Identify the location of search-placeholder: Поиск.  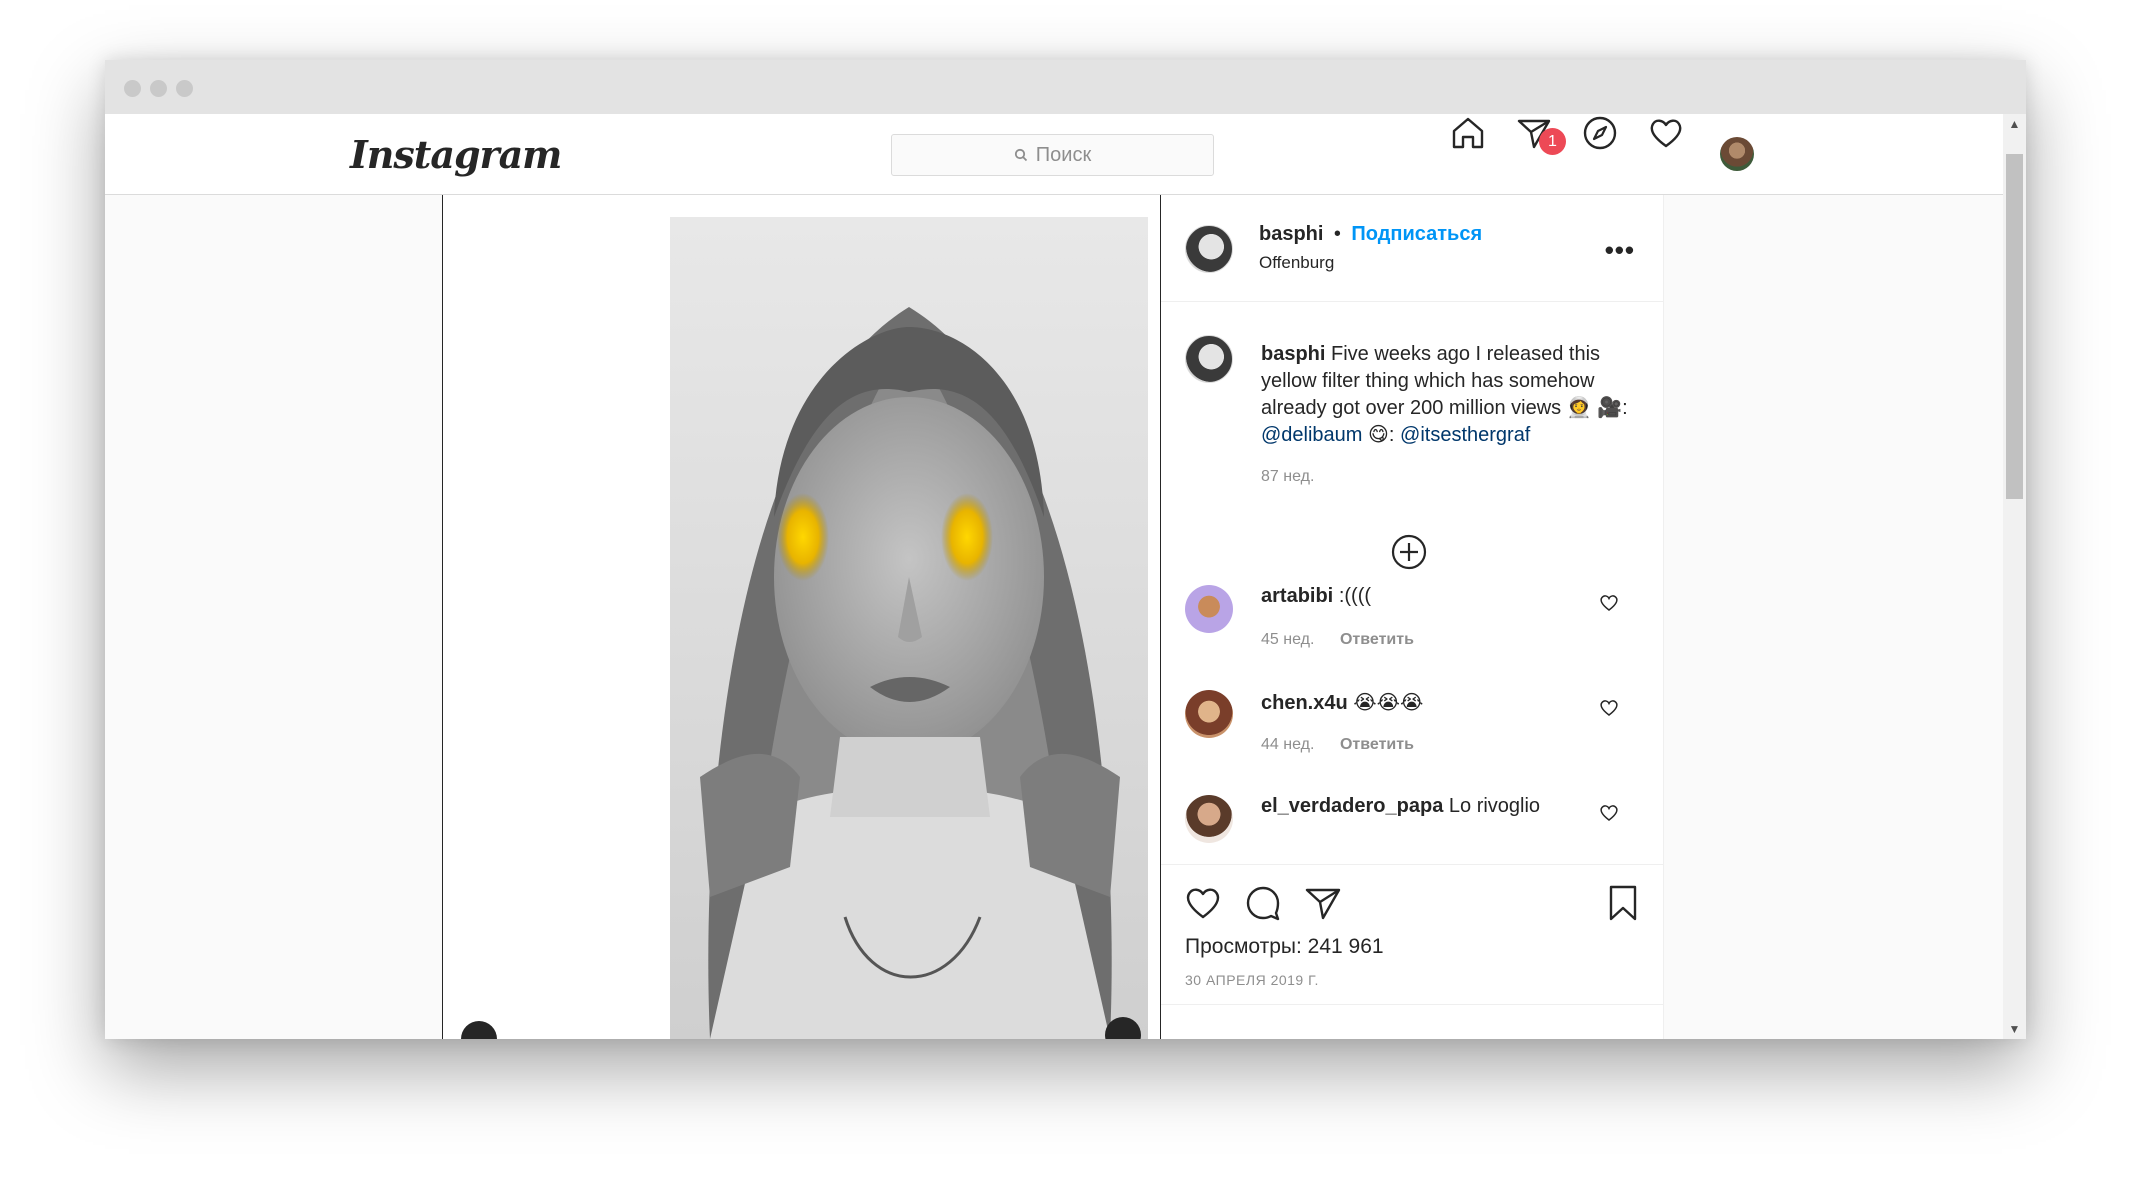
(1063, 154).